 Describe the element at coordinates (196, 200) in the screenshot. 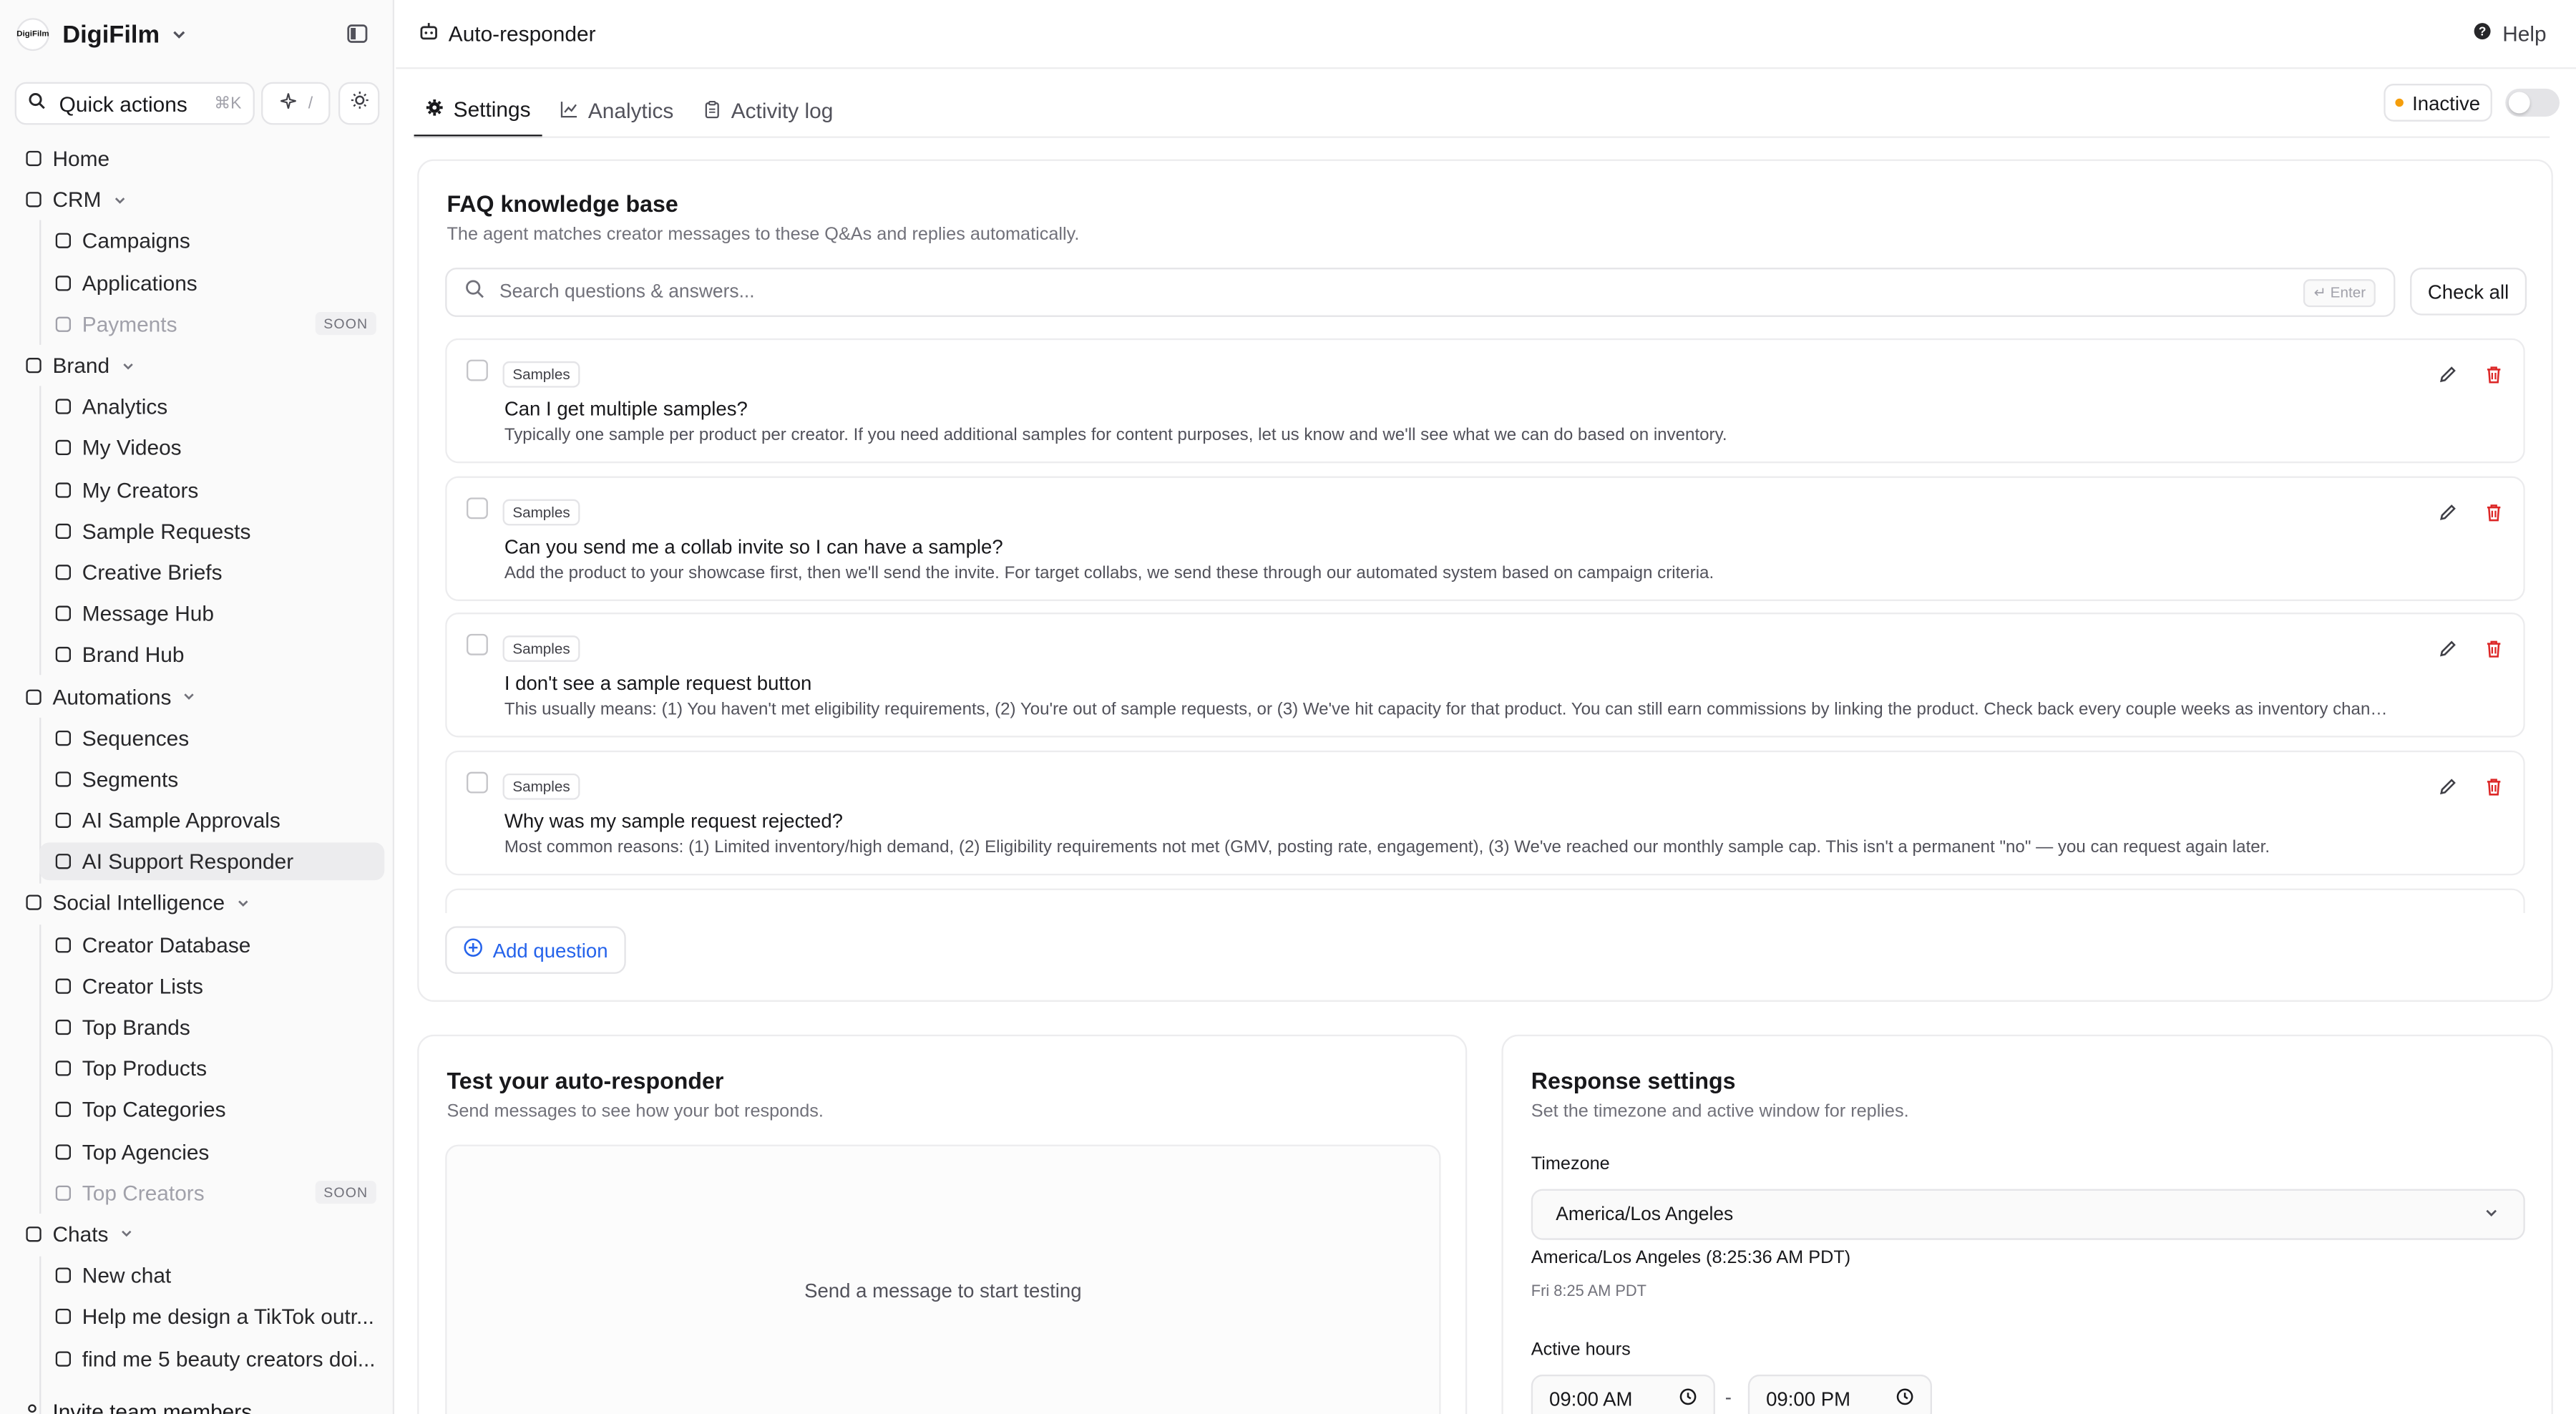

I see `sidebar-item-crm: CRM` at that location.